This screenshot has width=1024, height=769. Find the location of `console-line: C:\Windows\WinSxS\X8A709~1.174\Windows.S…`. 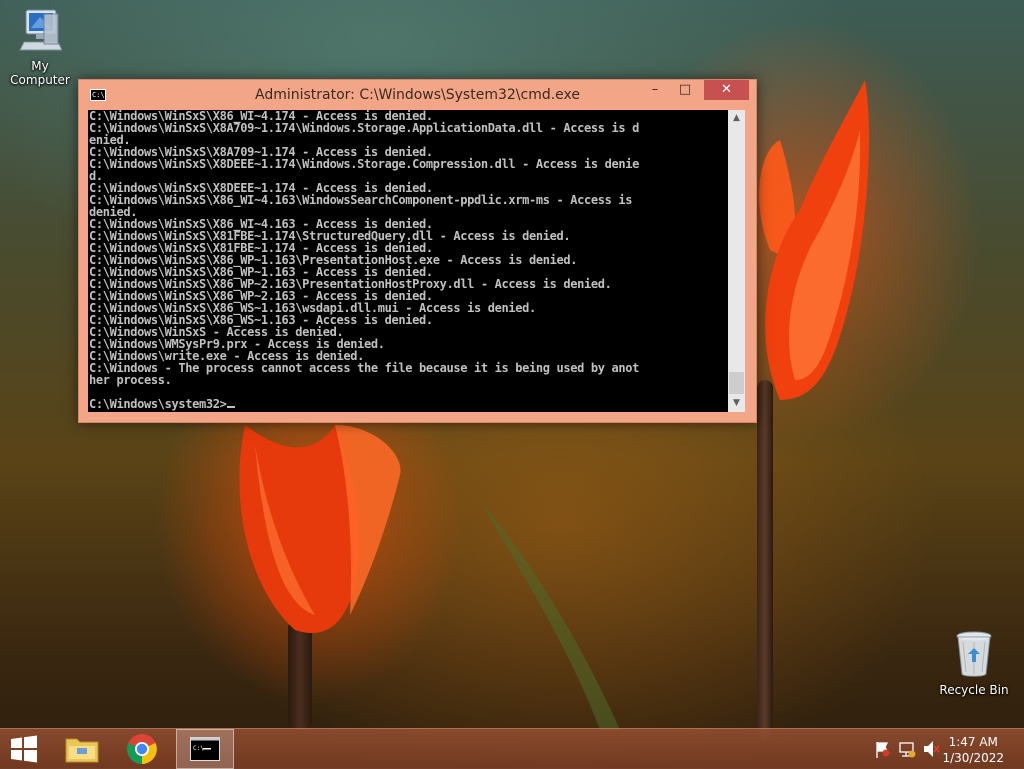

console-line: C:\Windows\WinSxS\X8A709~1.174\Windows.S… is located at coordinates (364, 128).